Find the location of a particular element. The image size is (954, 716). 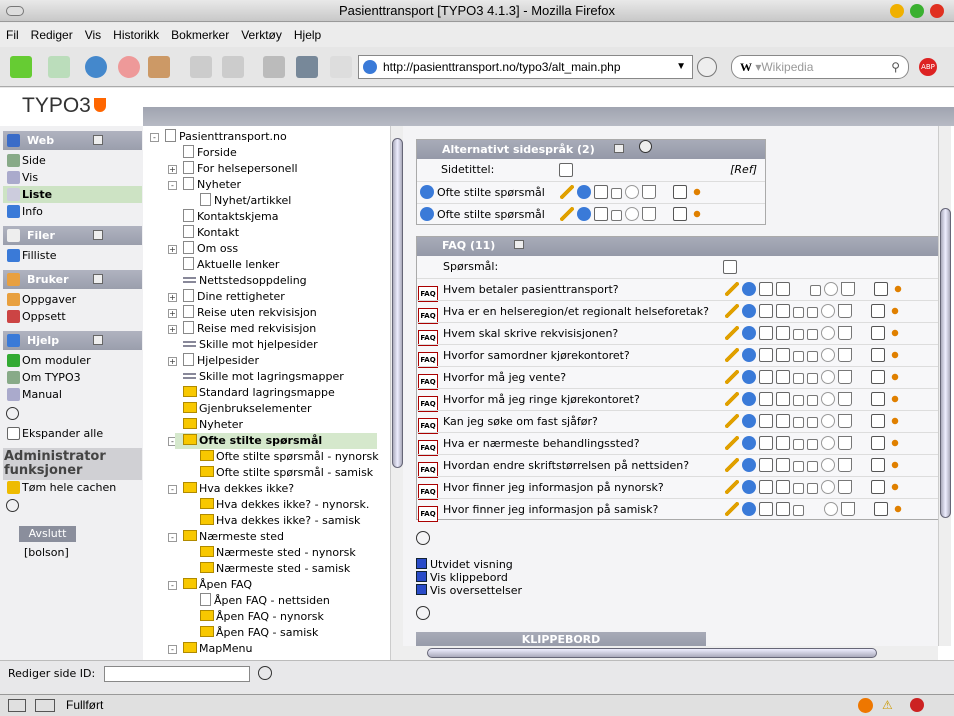

menu-fil: Fil is located at coordinates (12, 32).